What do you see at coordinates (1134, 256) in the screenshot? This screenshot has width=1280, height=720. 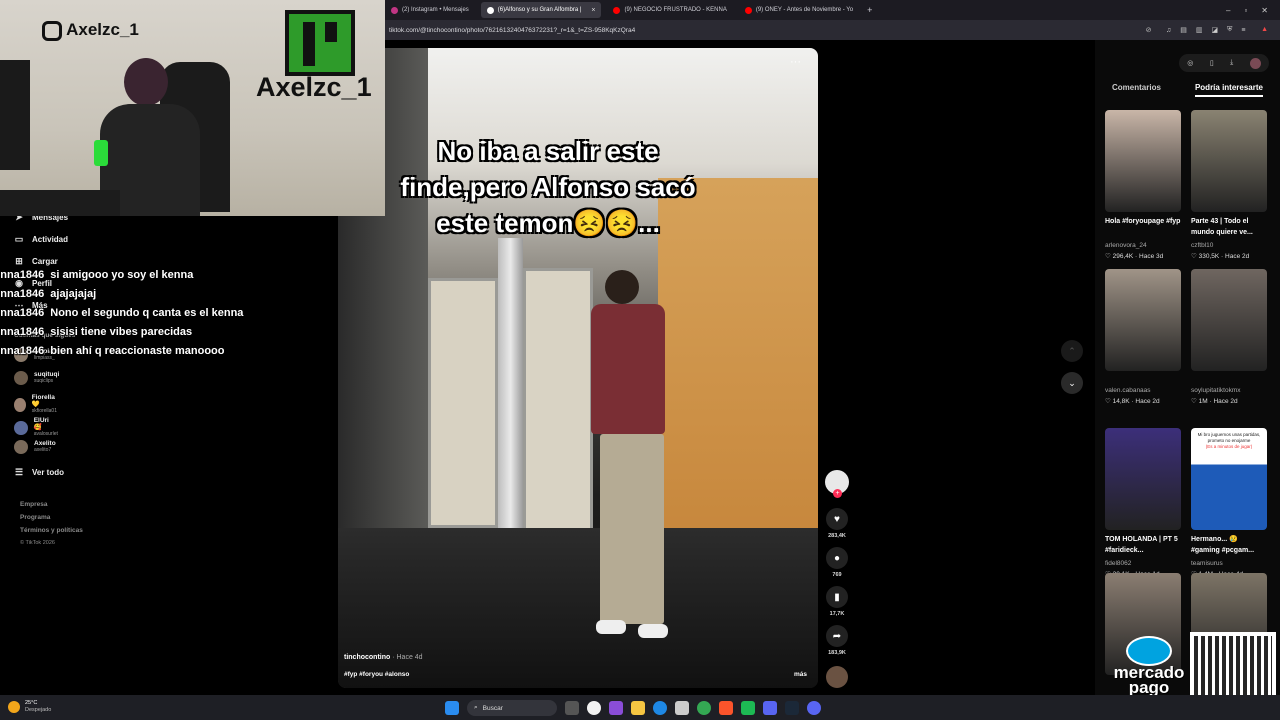 I see `recommended-video-stats: ♡ 296,4K · Hace 3d` at bounding box center [1134, 256].